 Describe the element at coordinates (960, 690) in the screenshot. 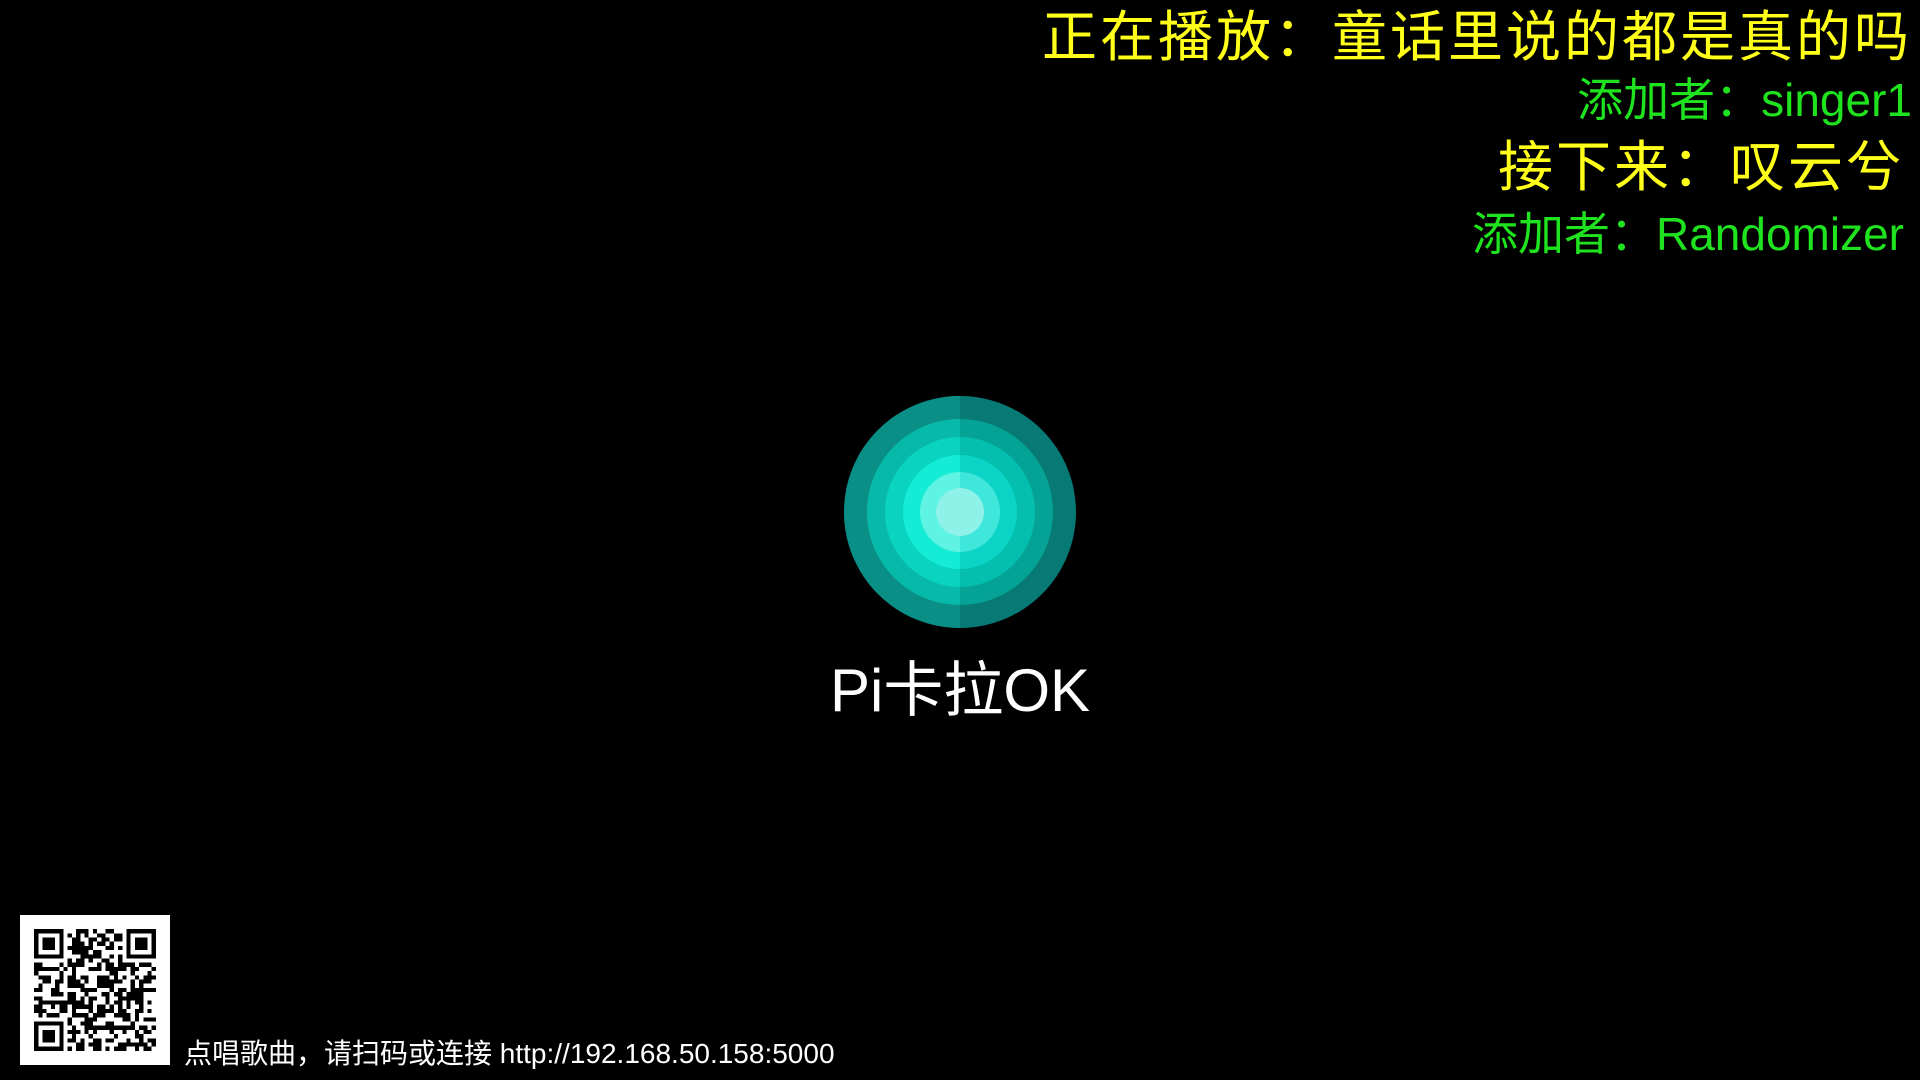

I see `app-title: Pi卡拉OK` at that location.